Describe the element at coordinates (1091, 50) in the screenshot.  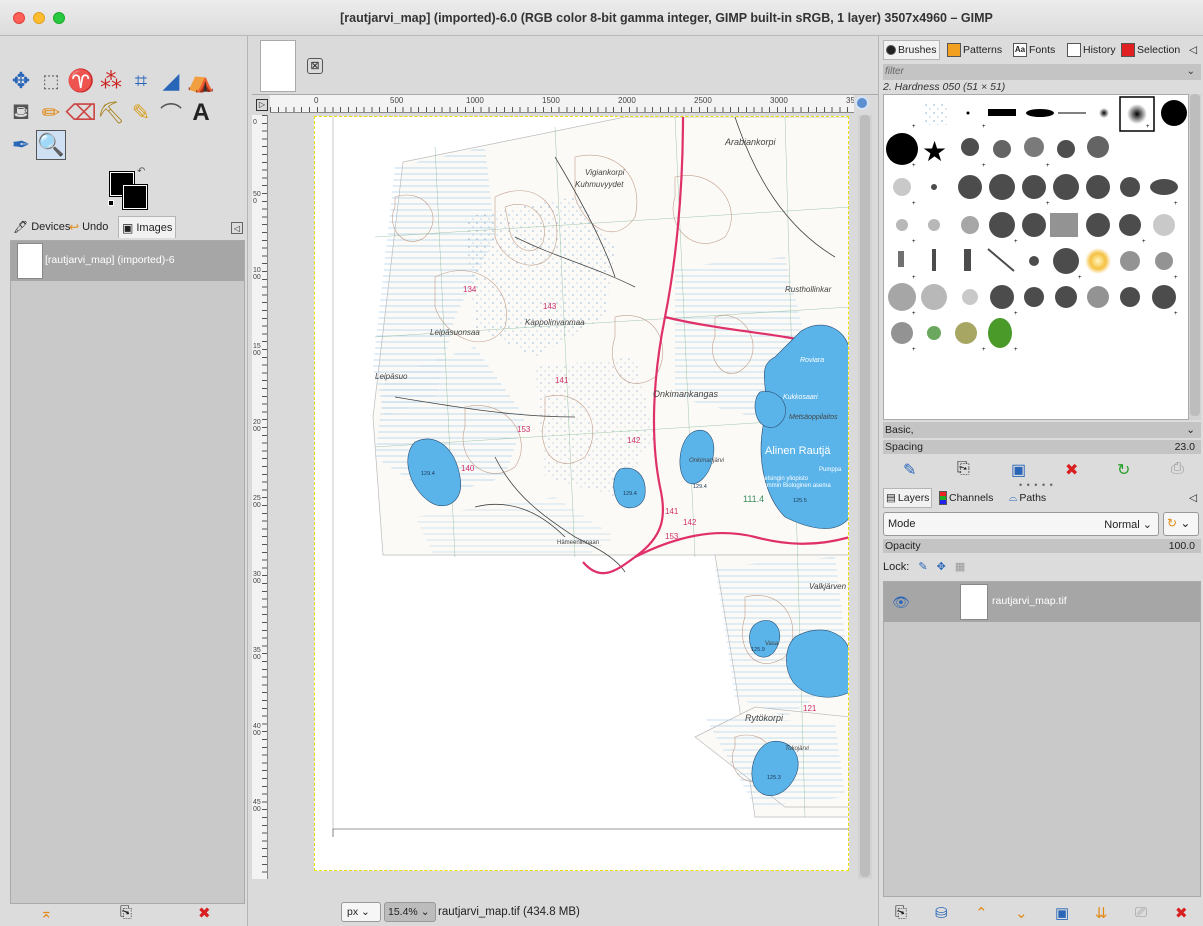
I see `tab-history: History` at that location.